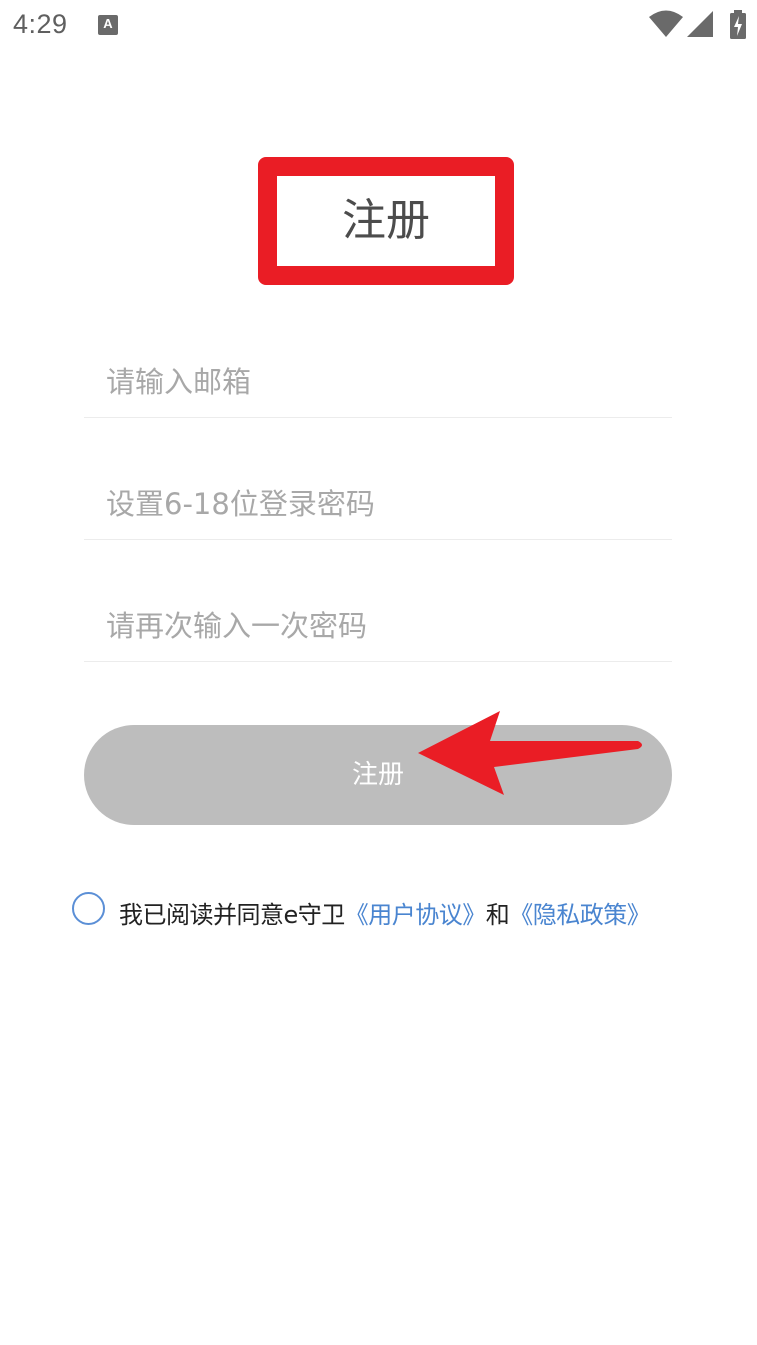  I want to click on notification-app-icon: A, so click(108, 25).